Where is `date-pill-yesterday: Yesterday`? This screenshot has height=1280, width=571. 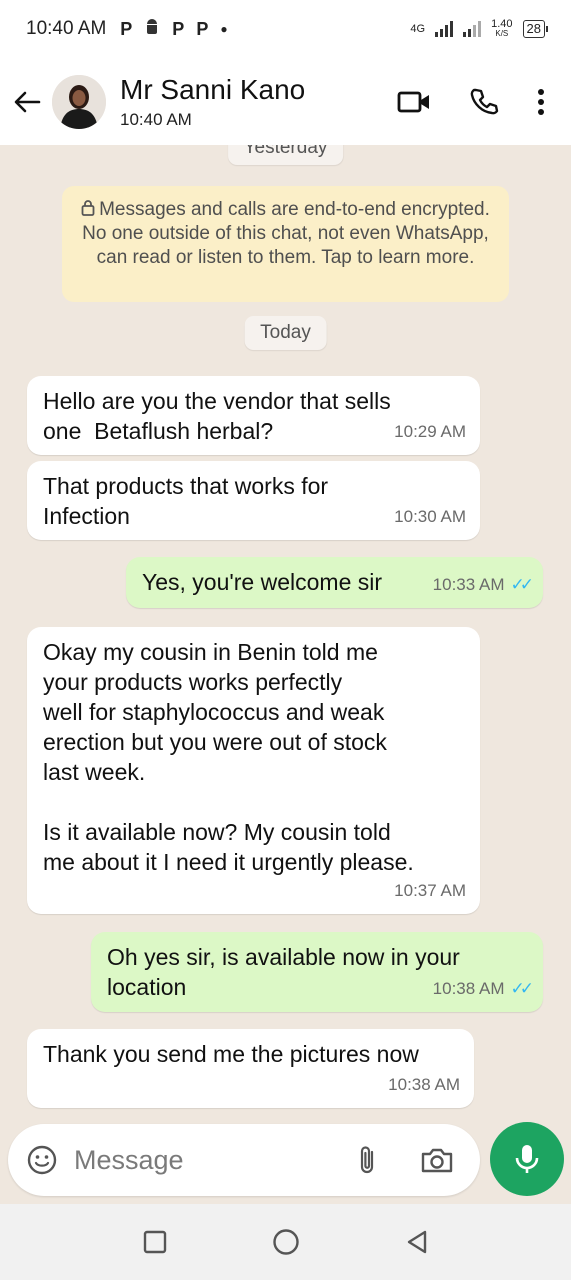 date-pill-yesterday: Yesterday is located at coordinates (285, 155).